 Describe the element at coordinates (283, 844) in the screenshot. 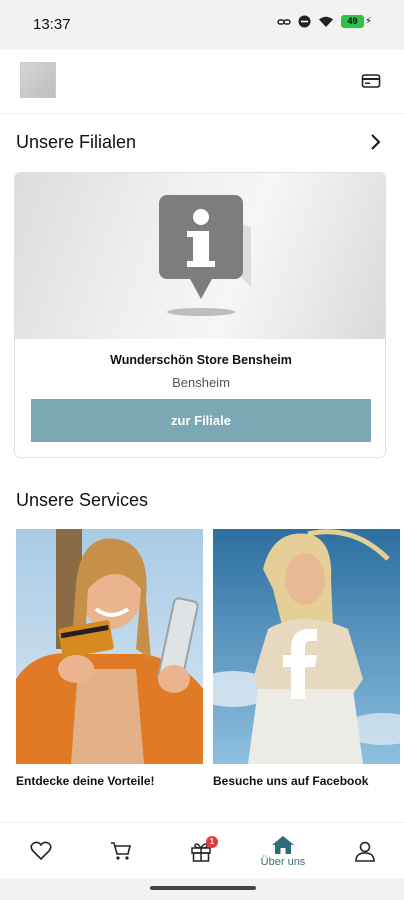

I see `home-icon` at that location.